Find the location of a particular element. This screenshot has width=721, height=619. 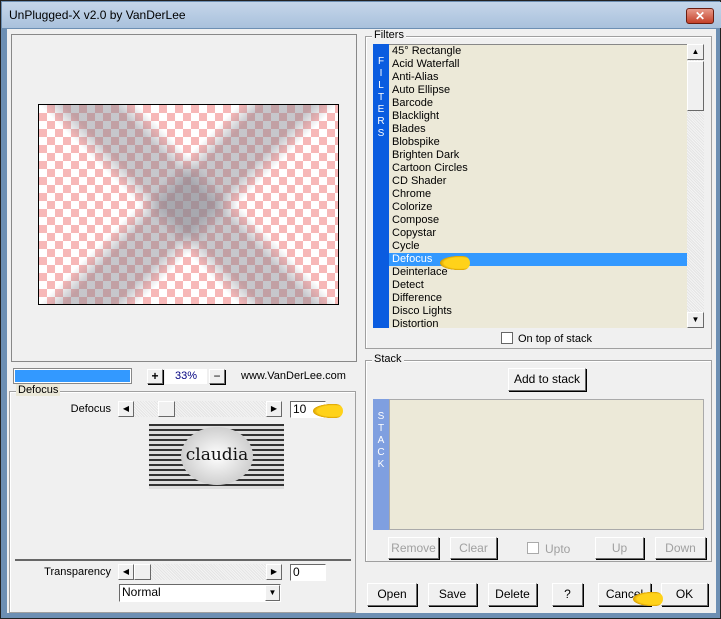

zoom-level: 33% is located at coordinates (186, 376).